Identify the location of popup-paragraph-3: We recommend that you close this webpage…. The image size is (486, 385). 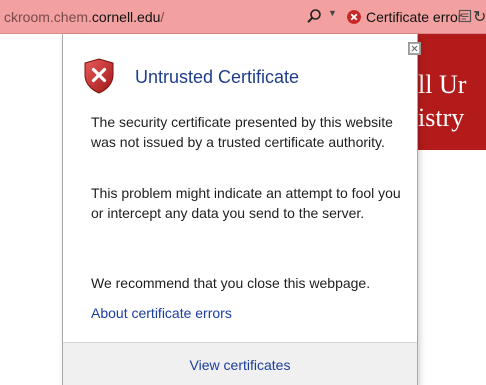
(231, 283).